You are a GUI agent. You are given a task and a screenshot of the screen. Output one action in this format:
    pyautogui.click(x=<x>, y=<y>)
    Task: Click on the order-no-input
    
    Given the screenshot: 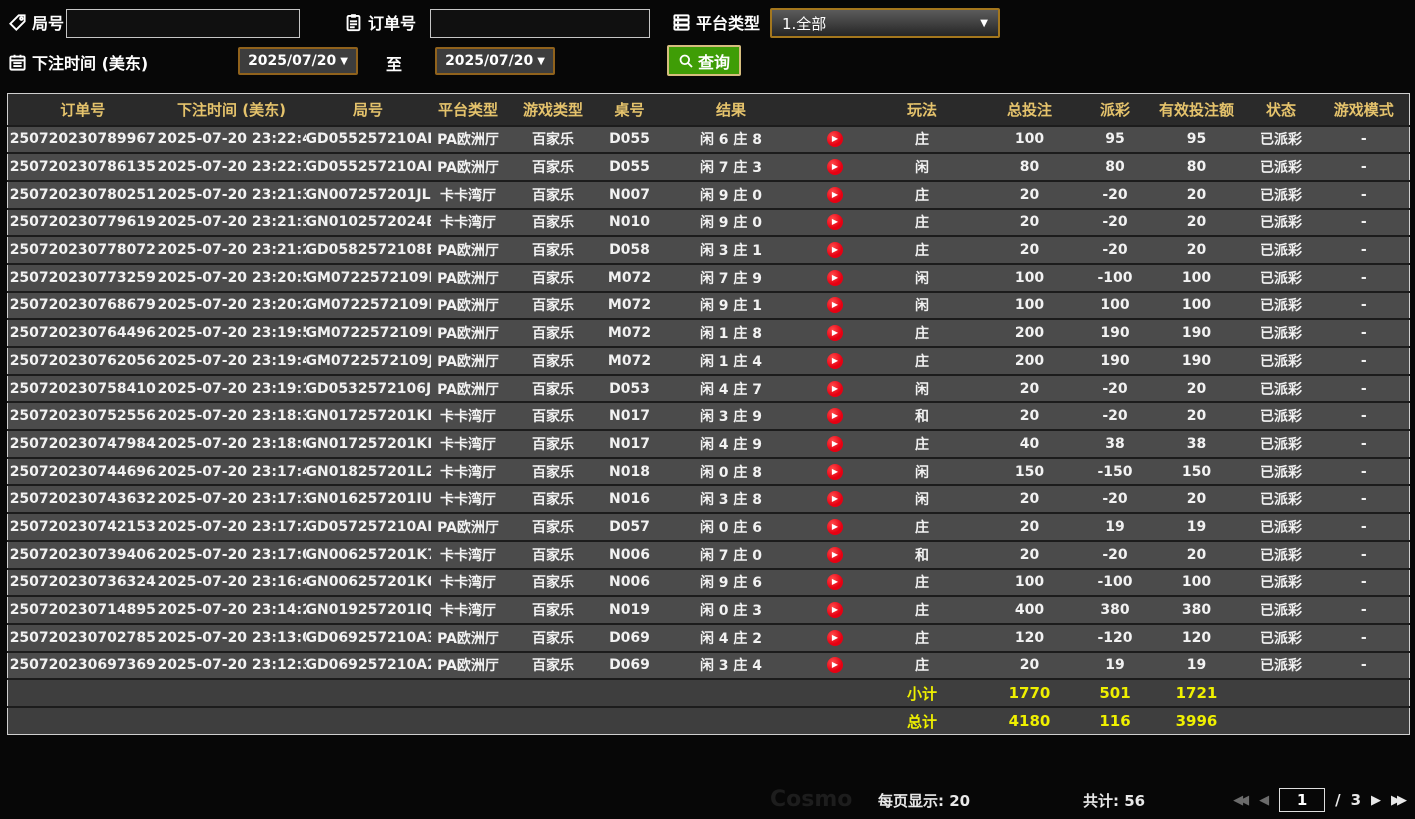 What is the action you would take?
    pyautogui.click(x=540, y=23)
    